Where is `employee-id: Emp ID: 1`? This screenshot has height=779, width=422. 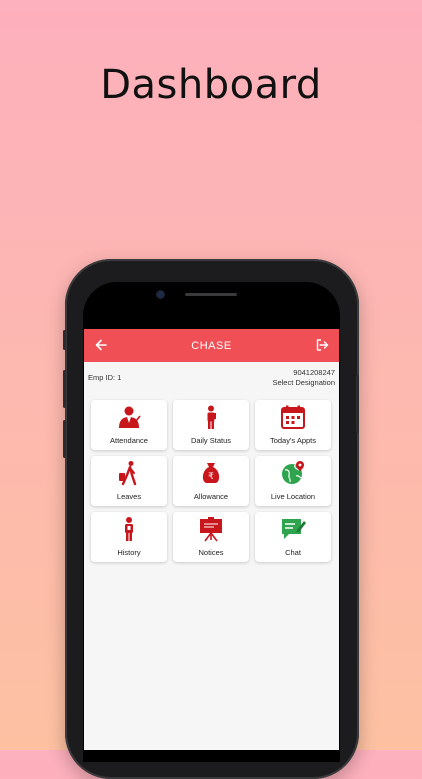
employee-id: Emp ID: 1 is located at coordinates (105, 377).